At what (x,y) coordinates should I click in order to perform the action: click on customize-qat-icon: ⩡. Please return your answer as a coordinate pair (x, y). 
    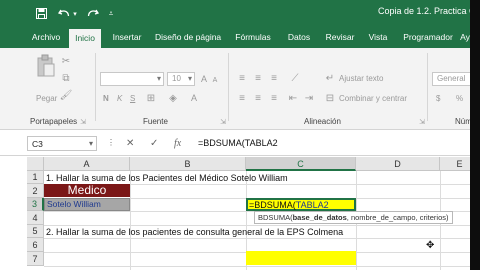
    Looking at the image, I should click on (111, 13).